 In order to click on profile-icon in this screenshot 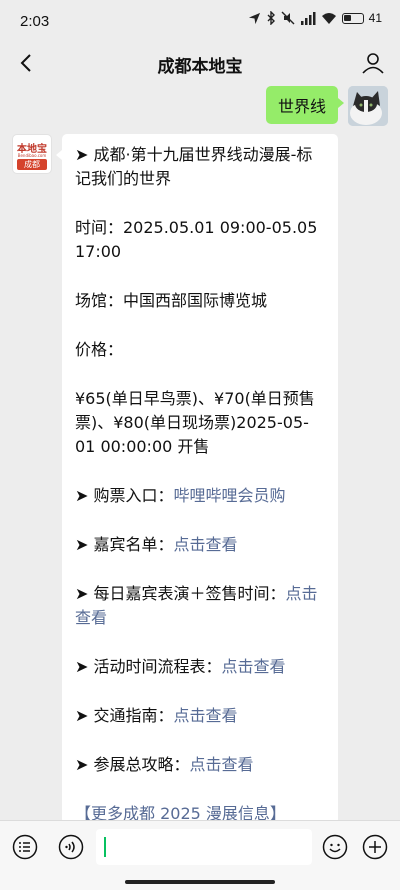, I will do `click(373, 63)`.